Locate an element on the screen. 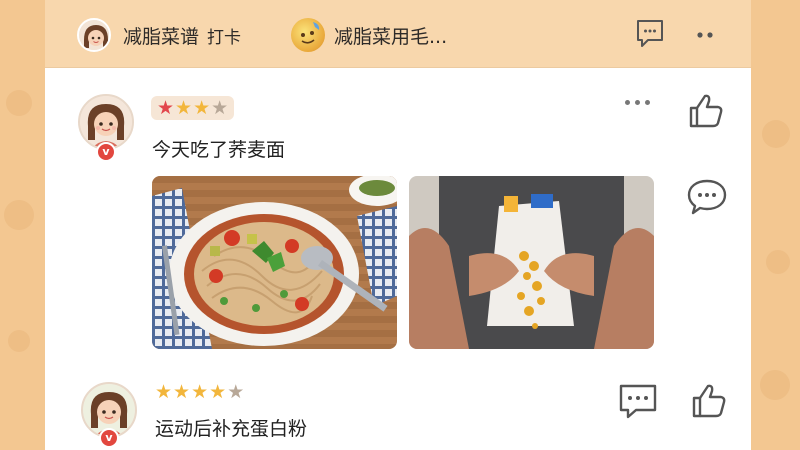 The image size is (800, 450). header-subtitle: 打卡 is located at coordinates (224, 38).